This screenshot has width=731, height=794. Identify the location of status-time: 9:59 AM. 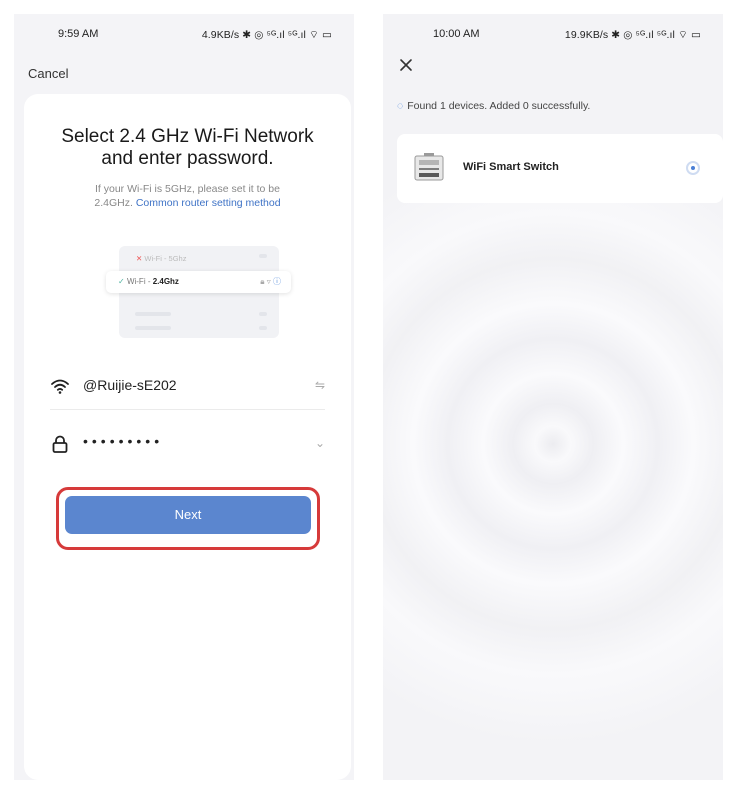
(78, 34).